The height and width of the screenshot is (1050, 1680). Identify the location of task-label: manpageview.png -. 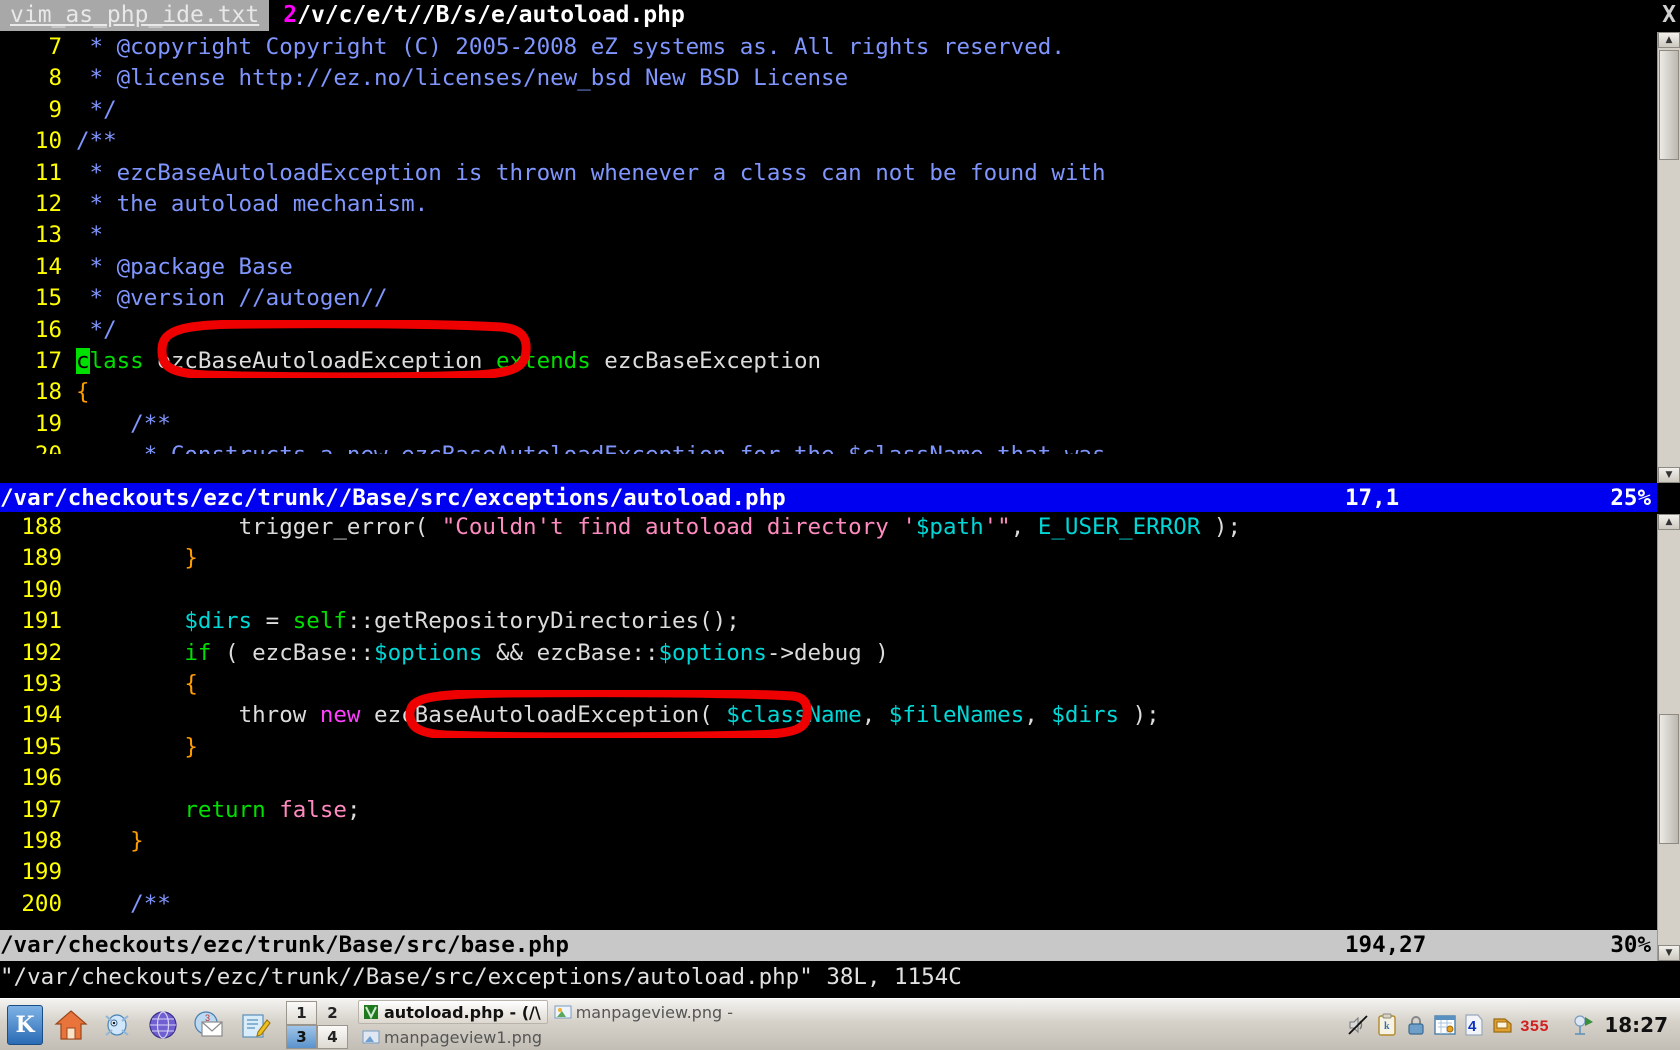
(654, 1012).